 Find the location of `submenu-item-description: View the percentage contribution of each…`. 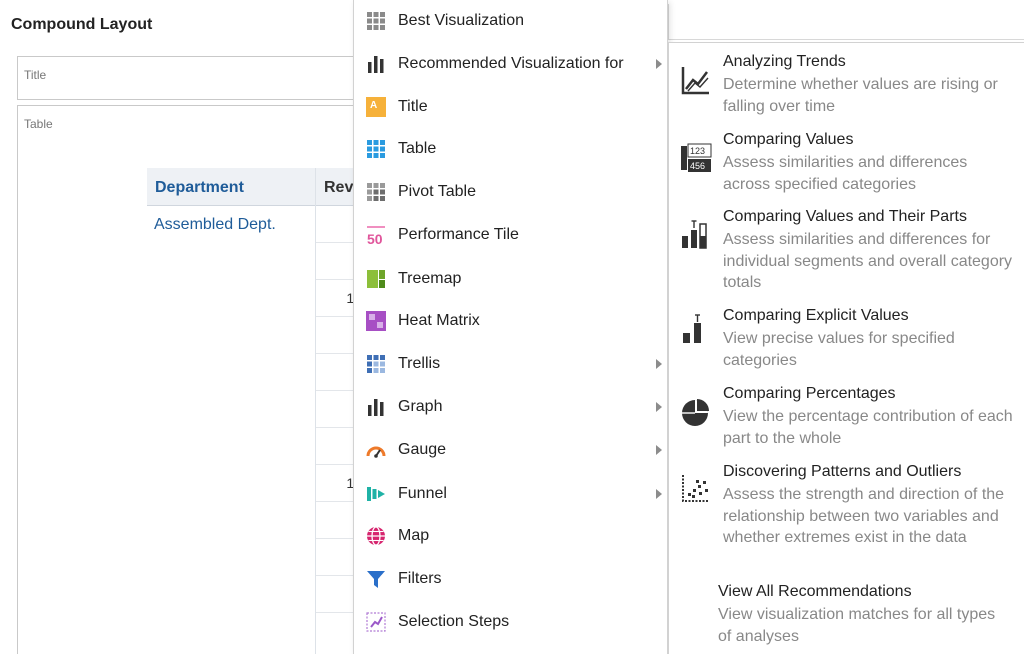

submenu-item-description: View the percentage contribution of each… is located at coordinates (868, 427).